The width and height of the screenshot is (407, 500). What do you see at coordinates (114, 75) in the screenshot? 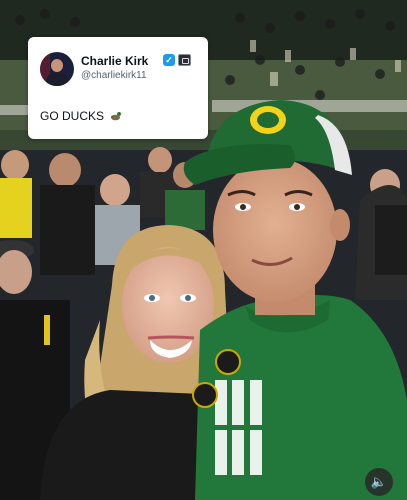
I see `user-handle: @charliekirk11` at bounding box center [114, 75].